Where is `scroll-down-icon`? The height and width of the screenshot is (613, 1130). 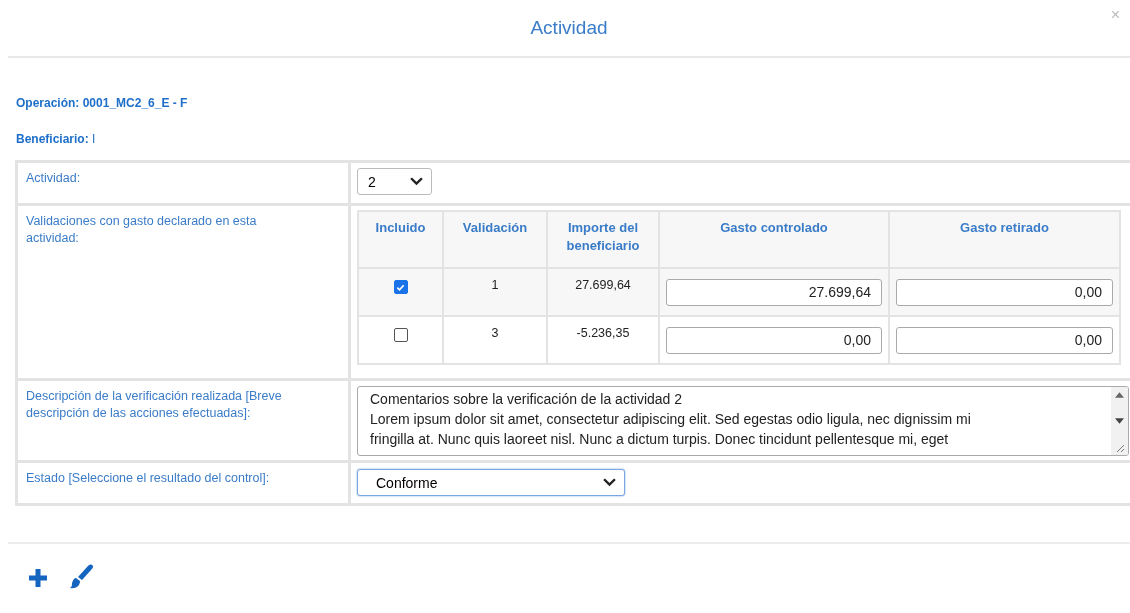 scroll-down-icon is located at coordinates (1119, 420).